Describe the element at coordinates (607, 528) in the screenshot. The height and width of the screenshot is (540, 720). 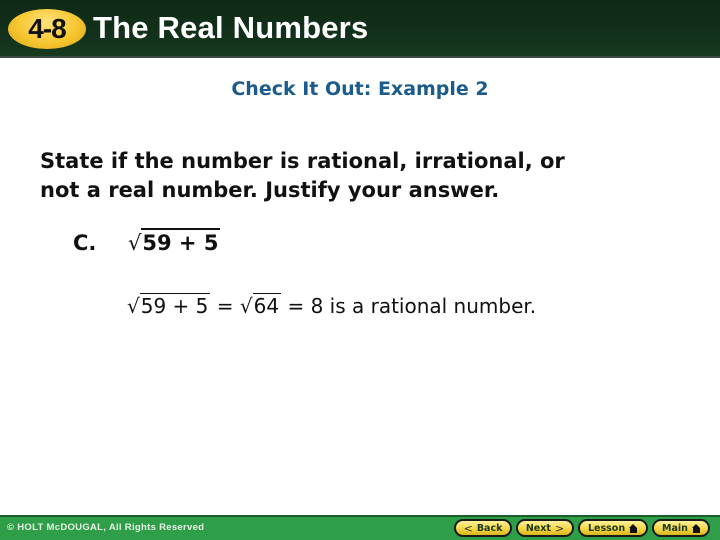
I see `lesson-label: Lesson` at that location.